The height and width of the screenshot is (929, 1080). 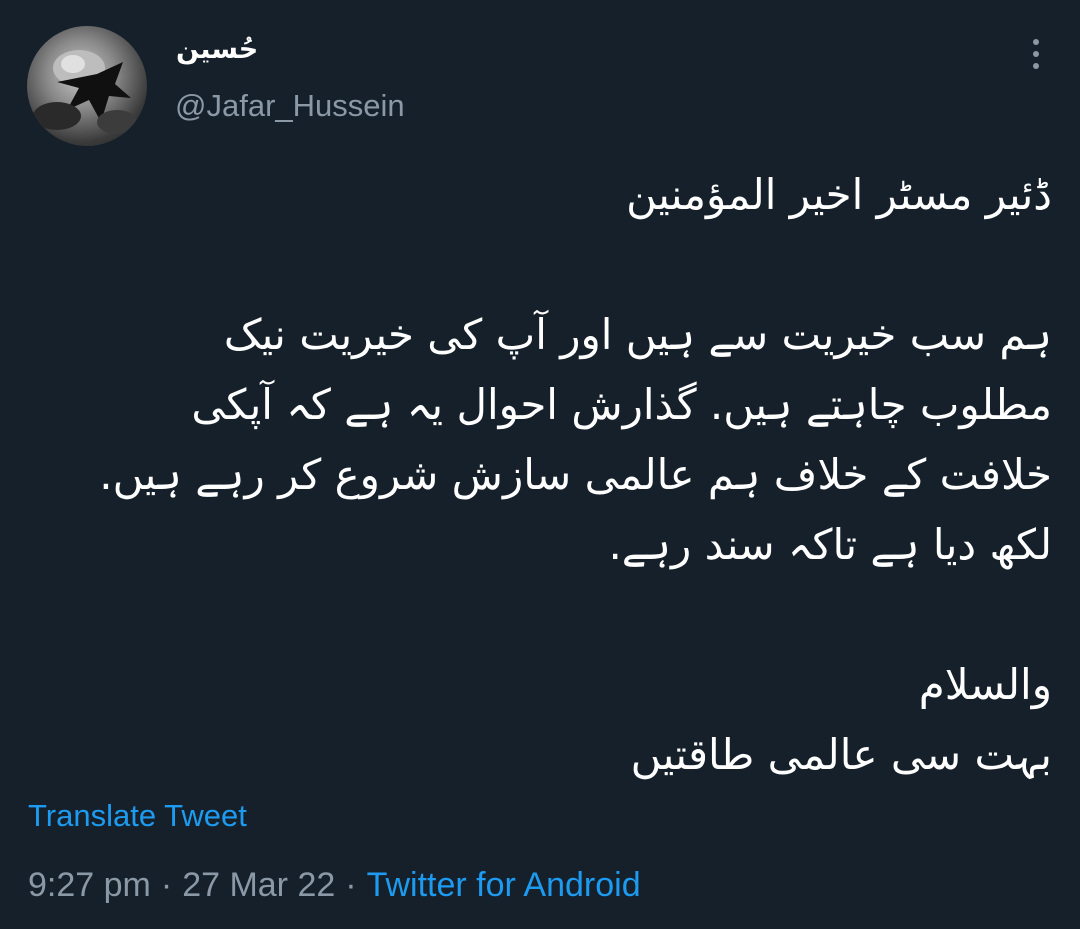 What do you see at coordinates (258, 885) in the screenshot?
I see `tweet-date: 27 Mar 22` at bounding box center [258, 885].